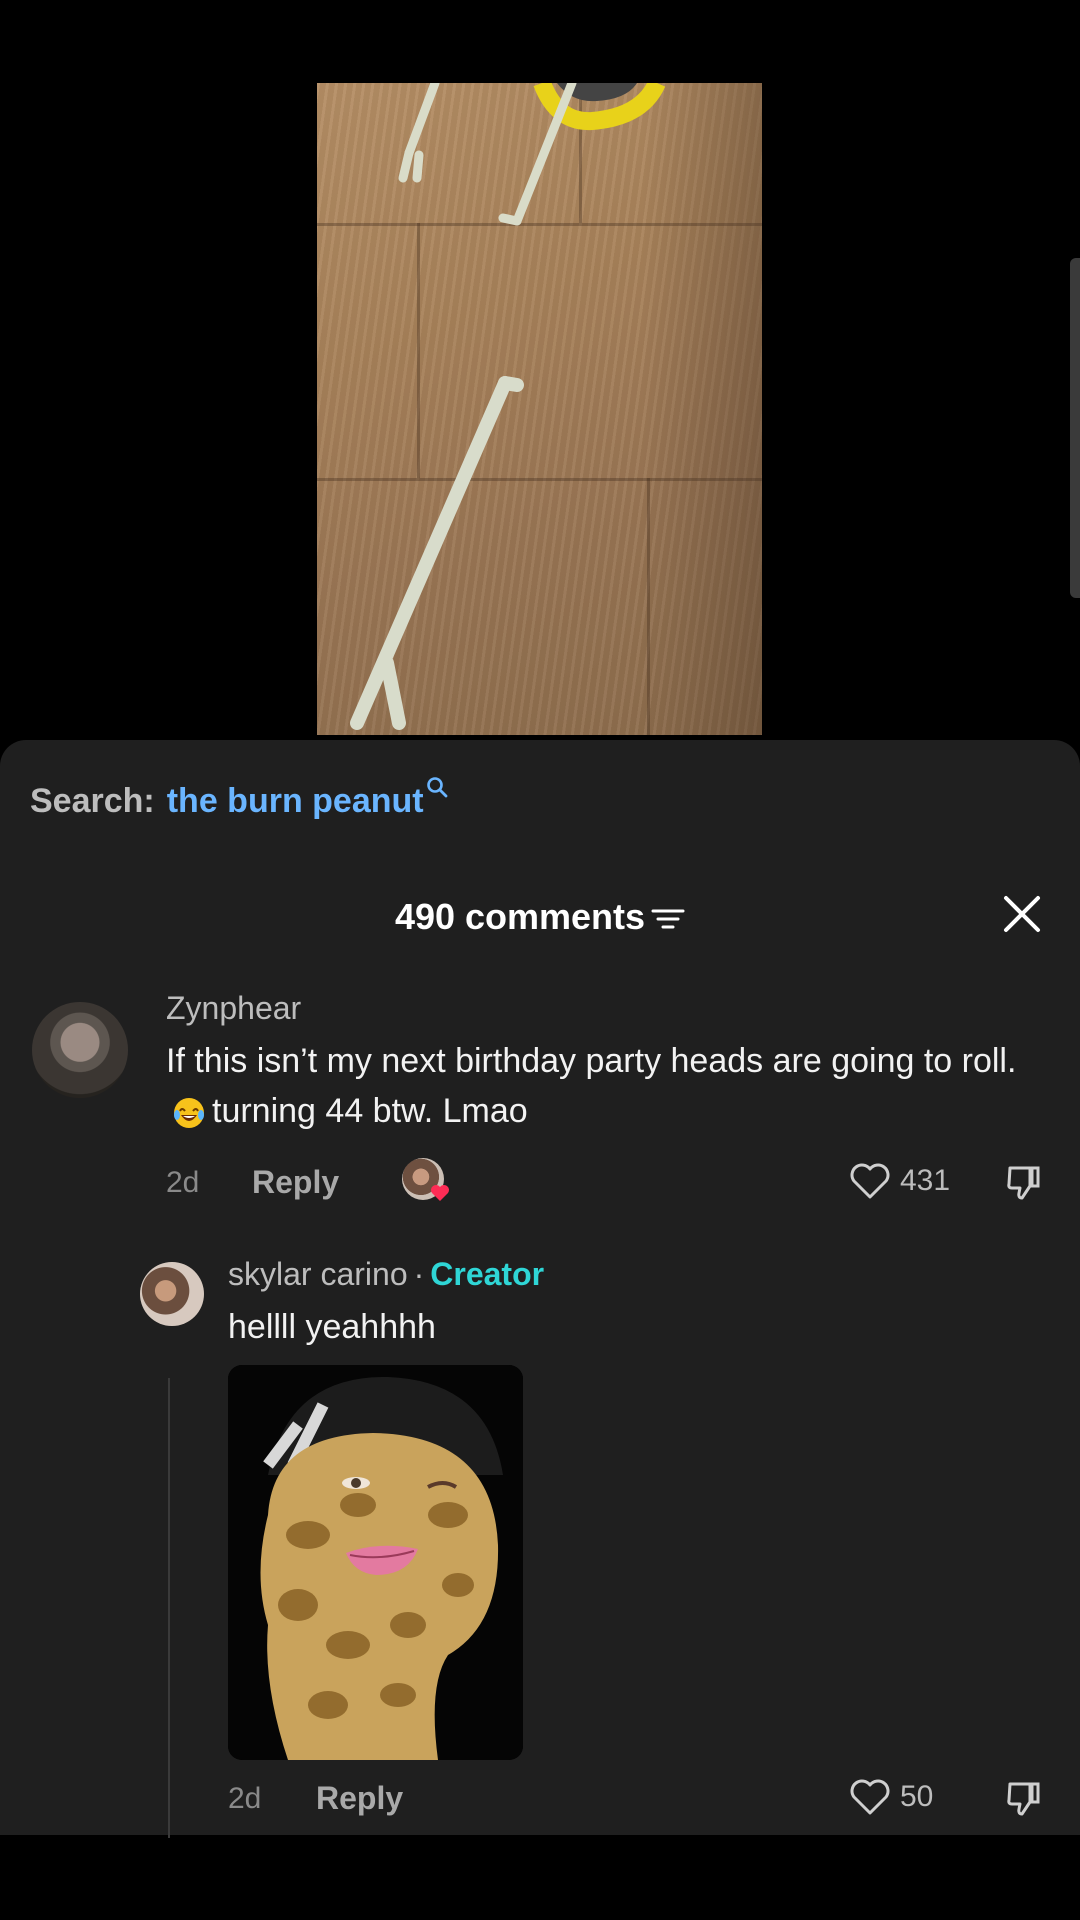 The width and height of the screenshot is (1080, 1920). What do you see at coordinates (1022, 914) in the screenshot?
I see `close-icon` at bounding box center [1022, 914].